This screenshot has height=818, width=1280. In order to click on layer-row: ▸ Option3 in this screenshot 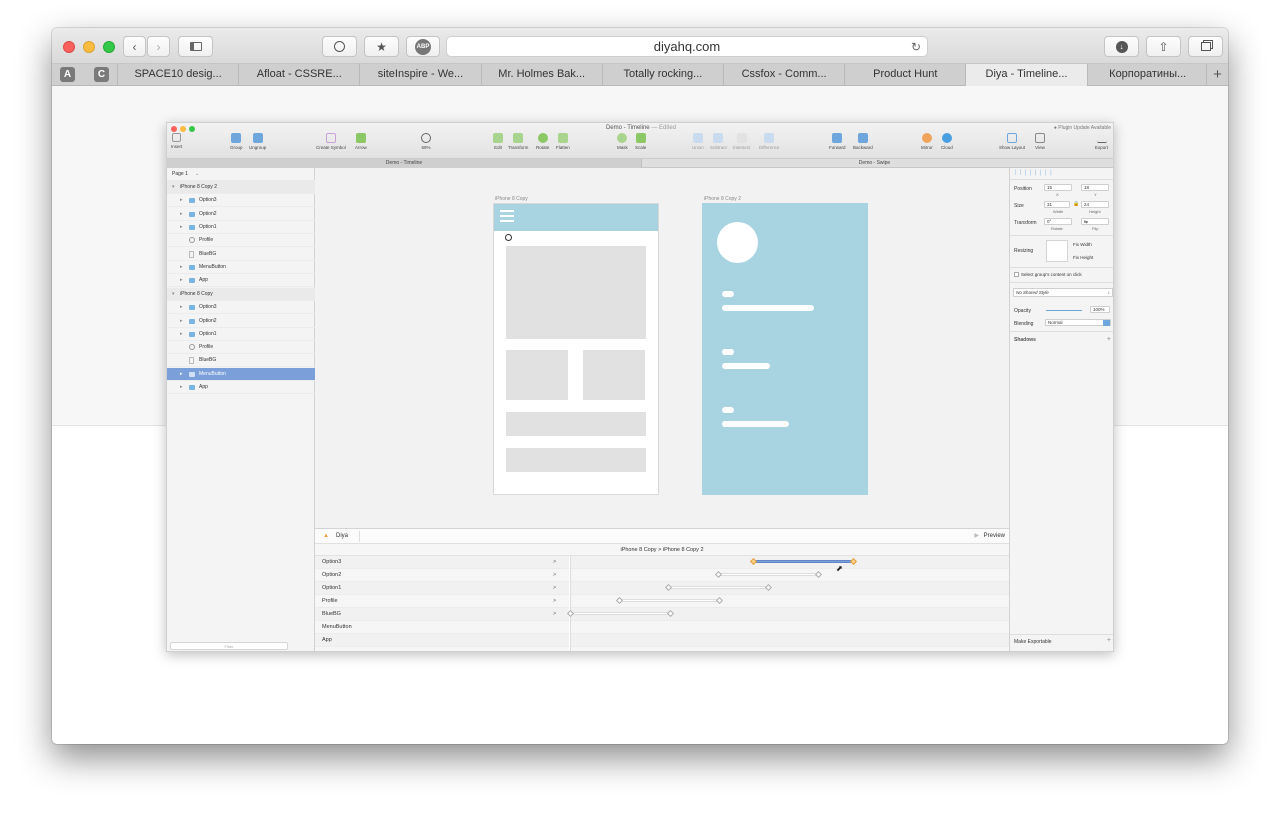, I will do `click(241, 201)`.